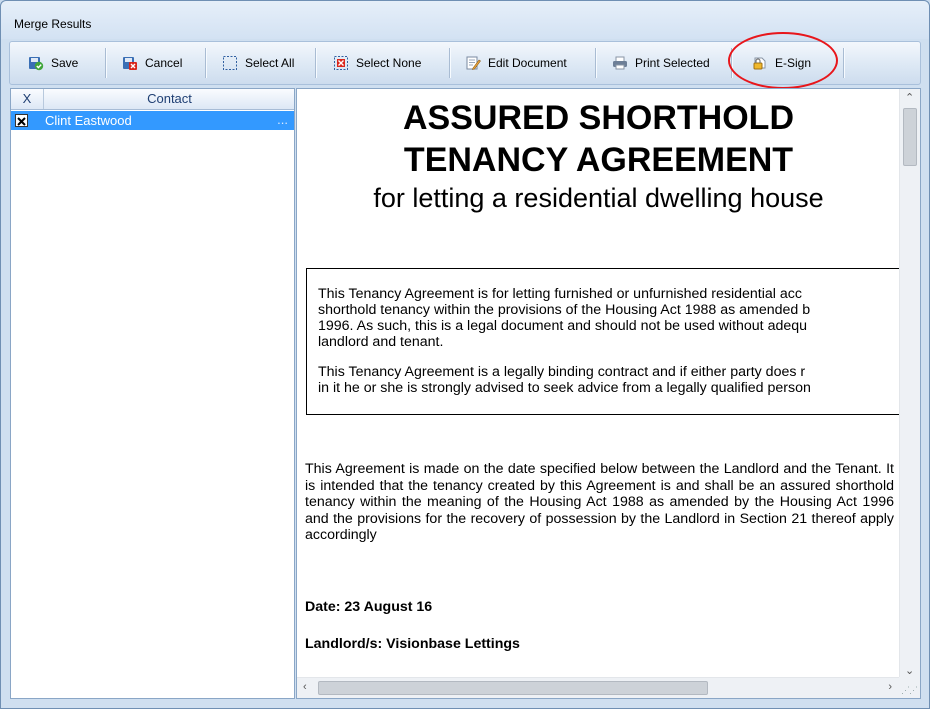  What do you see at coordinates (465, 20) in the screenshot?
I see `title-bar: Merge Results` at bounding box center [465, 20].